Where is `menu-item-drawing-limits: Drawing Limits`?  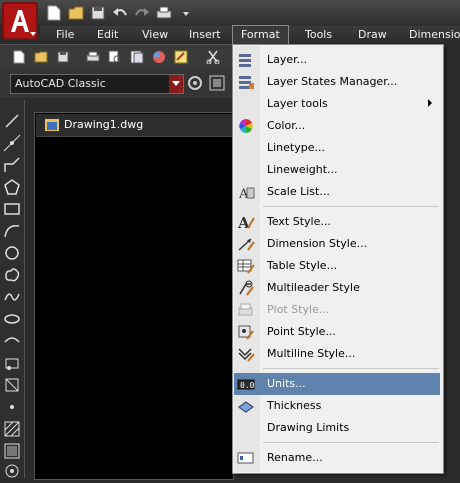 menu-item-drawing-limits: Drawing Limits is located at coordinates (337, 428).